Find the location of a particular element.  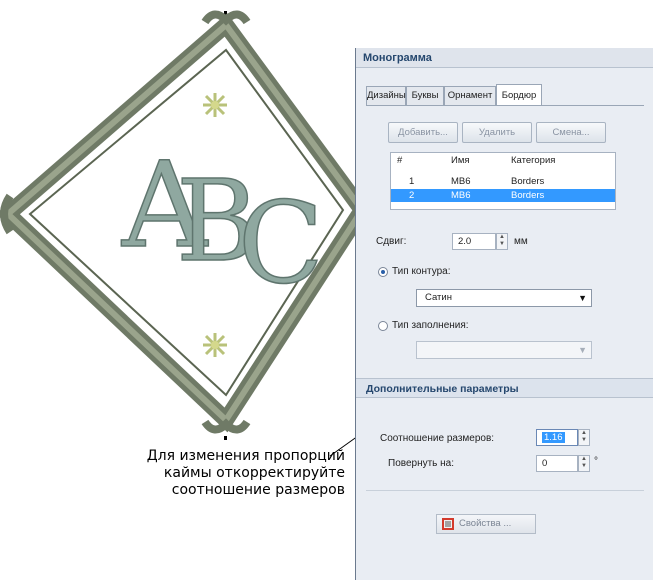

rotate-input: 0 is located at coordinates (557, 463).